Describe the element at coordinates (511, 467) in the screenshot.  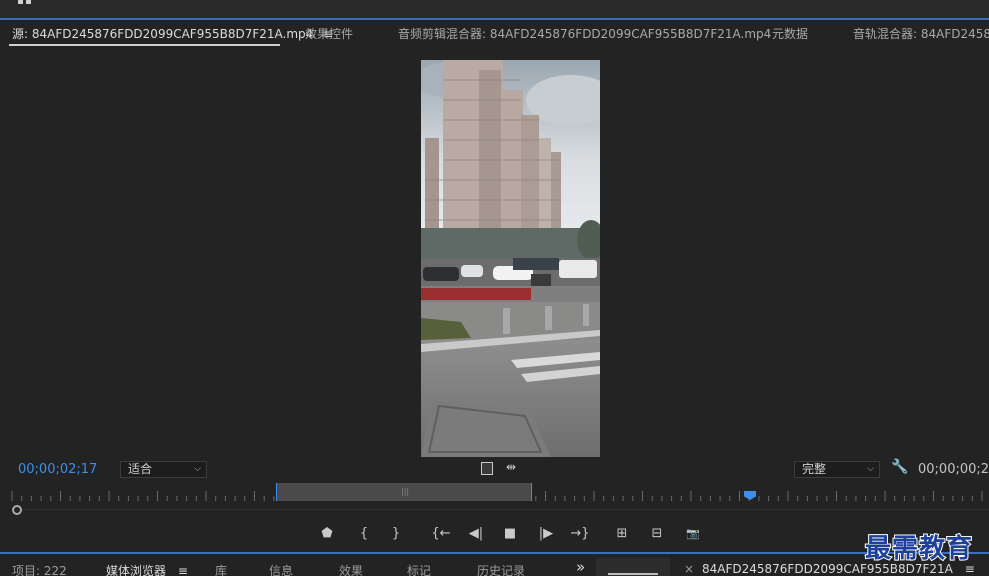
I see `drag-video-audio-icon: ⇹` at that location.